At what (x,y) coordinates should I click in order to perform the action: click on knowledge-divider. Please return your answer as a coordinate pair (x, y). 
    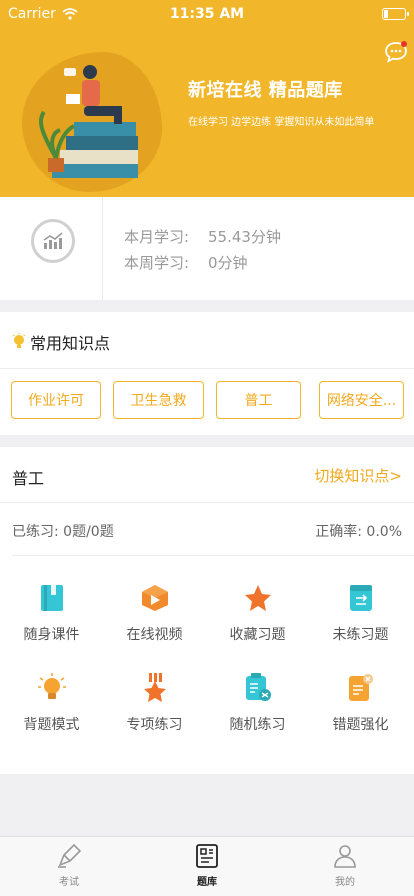
    Looking at the image, I should click on (207, 368).